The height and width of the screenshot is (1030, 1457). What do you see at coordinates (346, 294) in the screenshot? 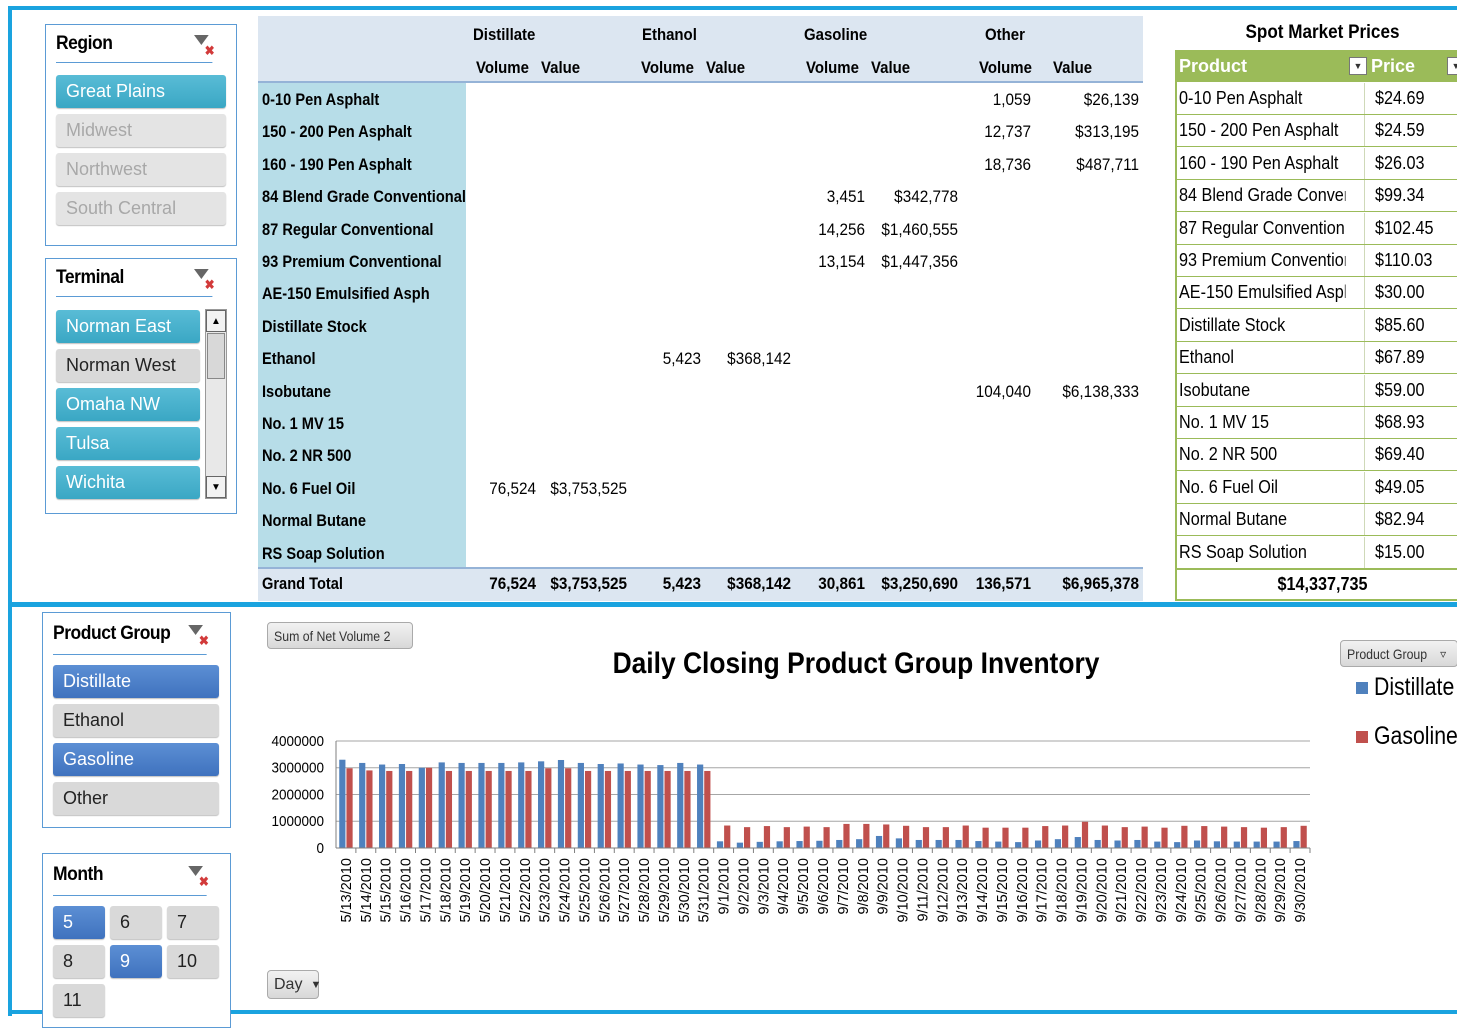
I see `pivot-row-label: AE-150 Emulsified Asph` at bounding box center [346, 294].